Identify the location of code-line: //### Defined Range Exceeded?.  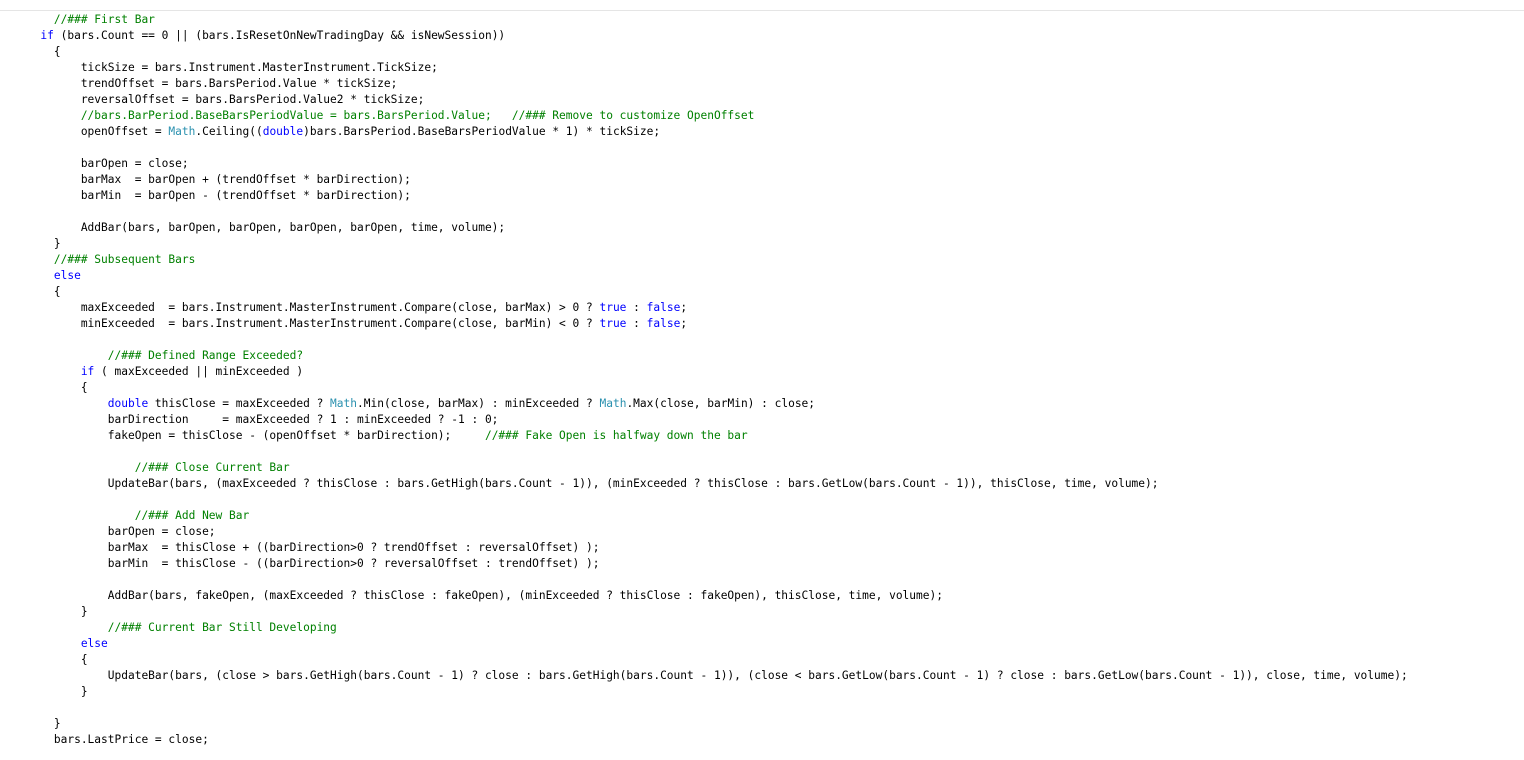
(762, 356).